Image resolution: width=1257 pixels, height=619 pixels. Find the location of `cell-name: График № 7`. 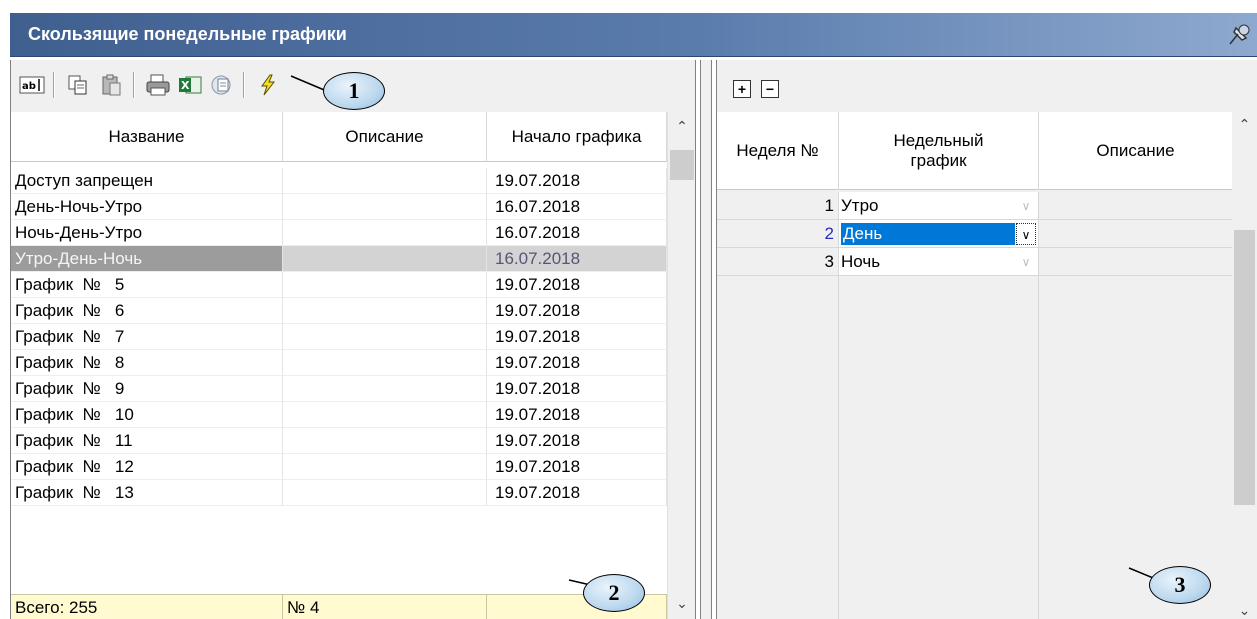

cell-name: График № 7 is located at coordinates (147, 337).